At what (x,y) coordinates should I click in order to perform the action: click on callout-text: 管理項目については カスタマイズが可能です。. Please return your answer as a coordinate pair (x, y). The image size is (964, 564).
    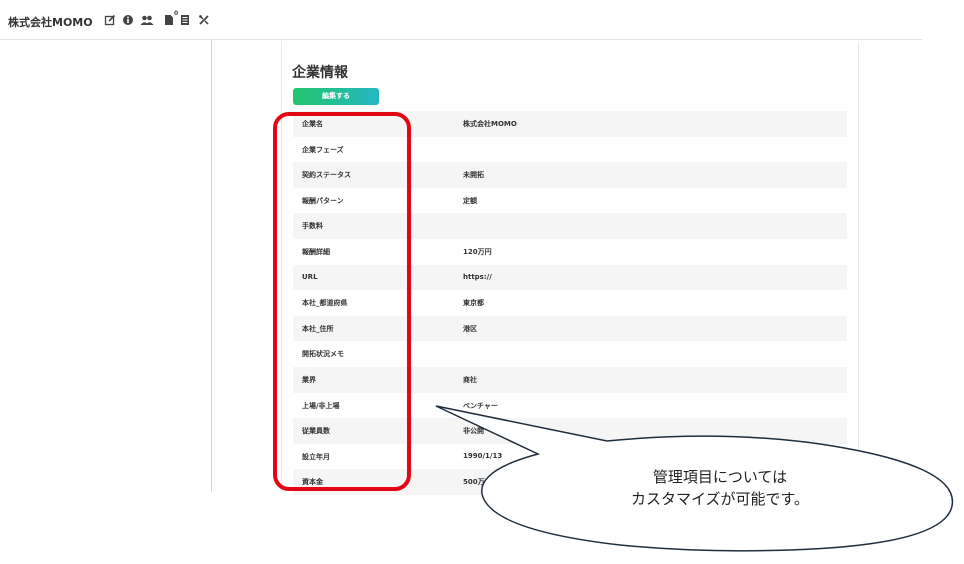
    Looking at the image, I should click on (720, 488).